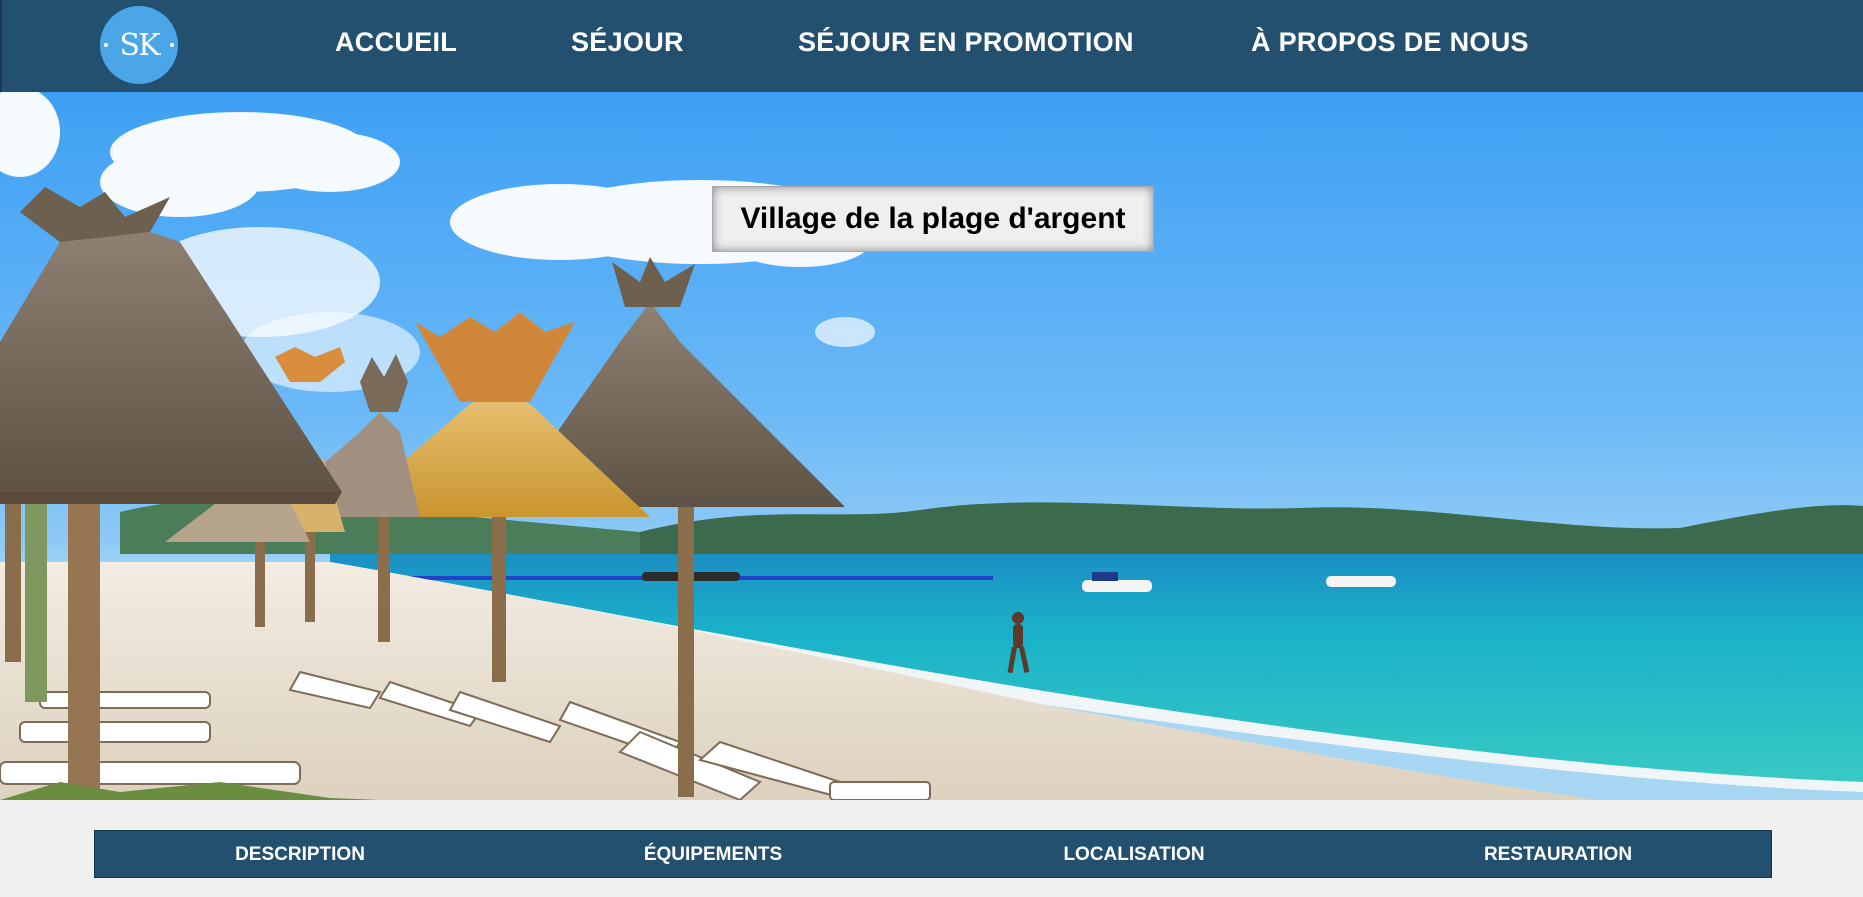 This screenshot has width=1863, height=897. Describe the element at coordinates (300, 855) in the screenshot. I see `tab-description: DESCRIPTION` at that location.